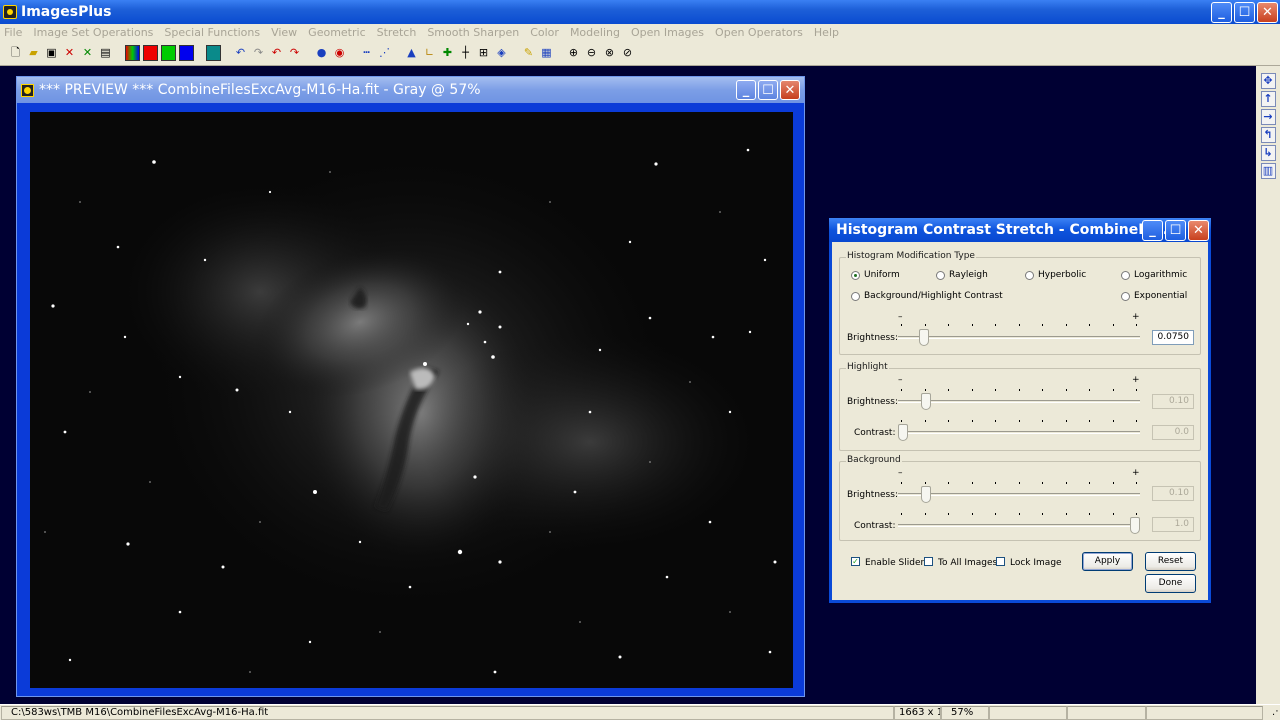 The width and height of the screenshot is (1280, 720). Describe the element at coordinates (855, 275) in the screenshot. I see `radio-uniform` at that location.